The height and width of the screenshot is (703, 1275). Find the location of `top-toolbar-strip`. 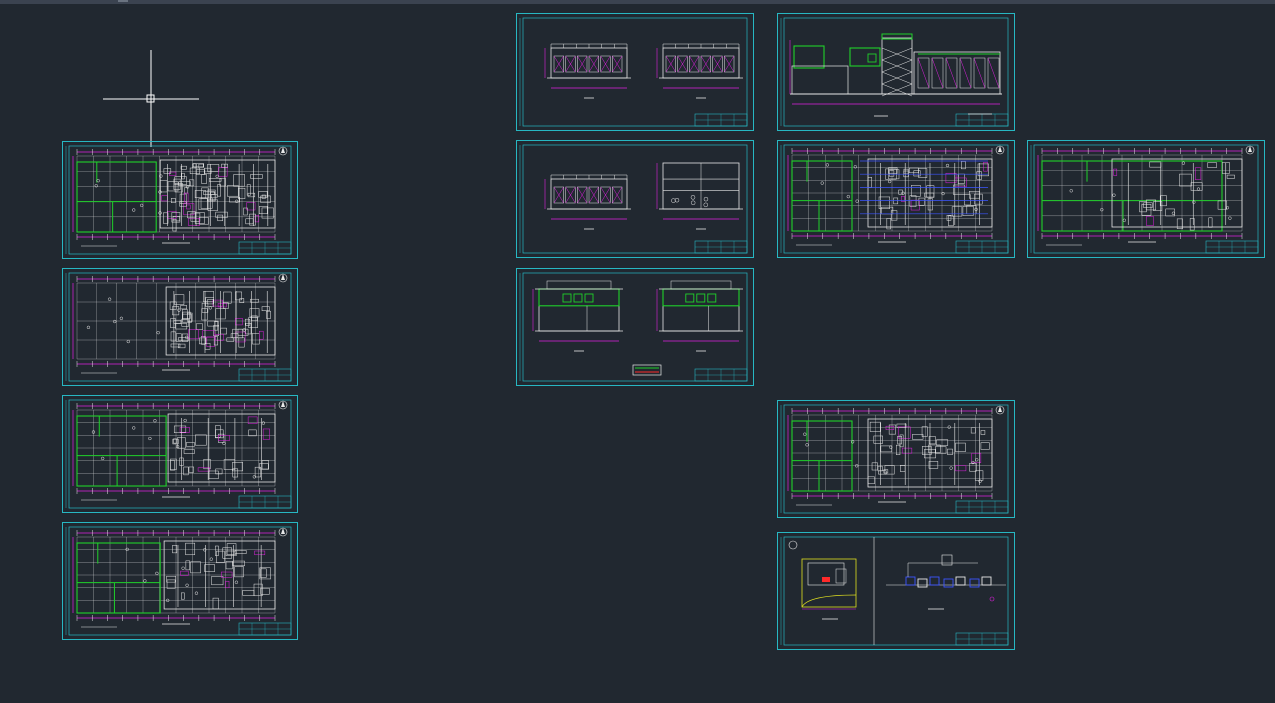

top-toolbar-strip is located at coordinates (637, 2).